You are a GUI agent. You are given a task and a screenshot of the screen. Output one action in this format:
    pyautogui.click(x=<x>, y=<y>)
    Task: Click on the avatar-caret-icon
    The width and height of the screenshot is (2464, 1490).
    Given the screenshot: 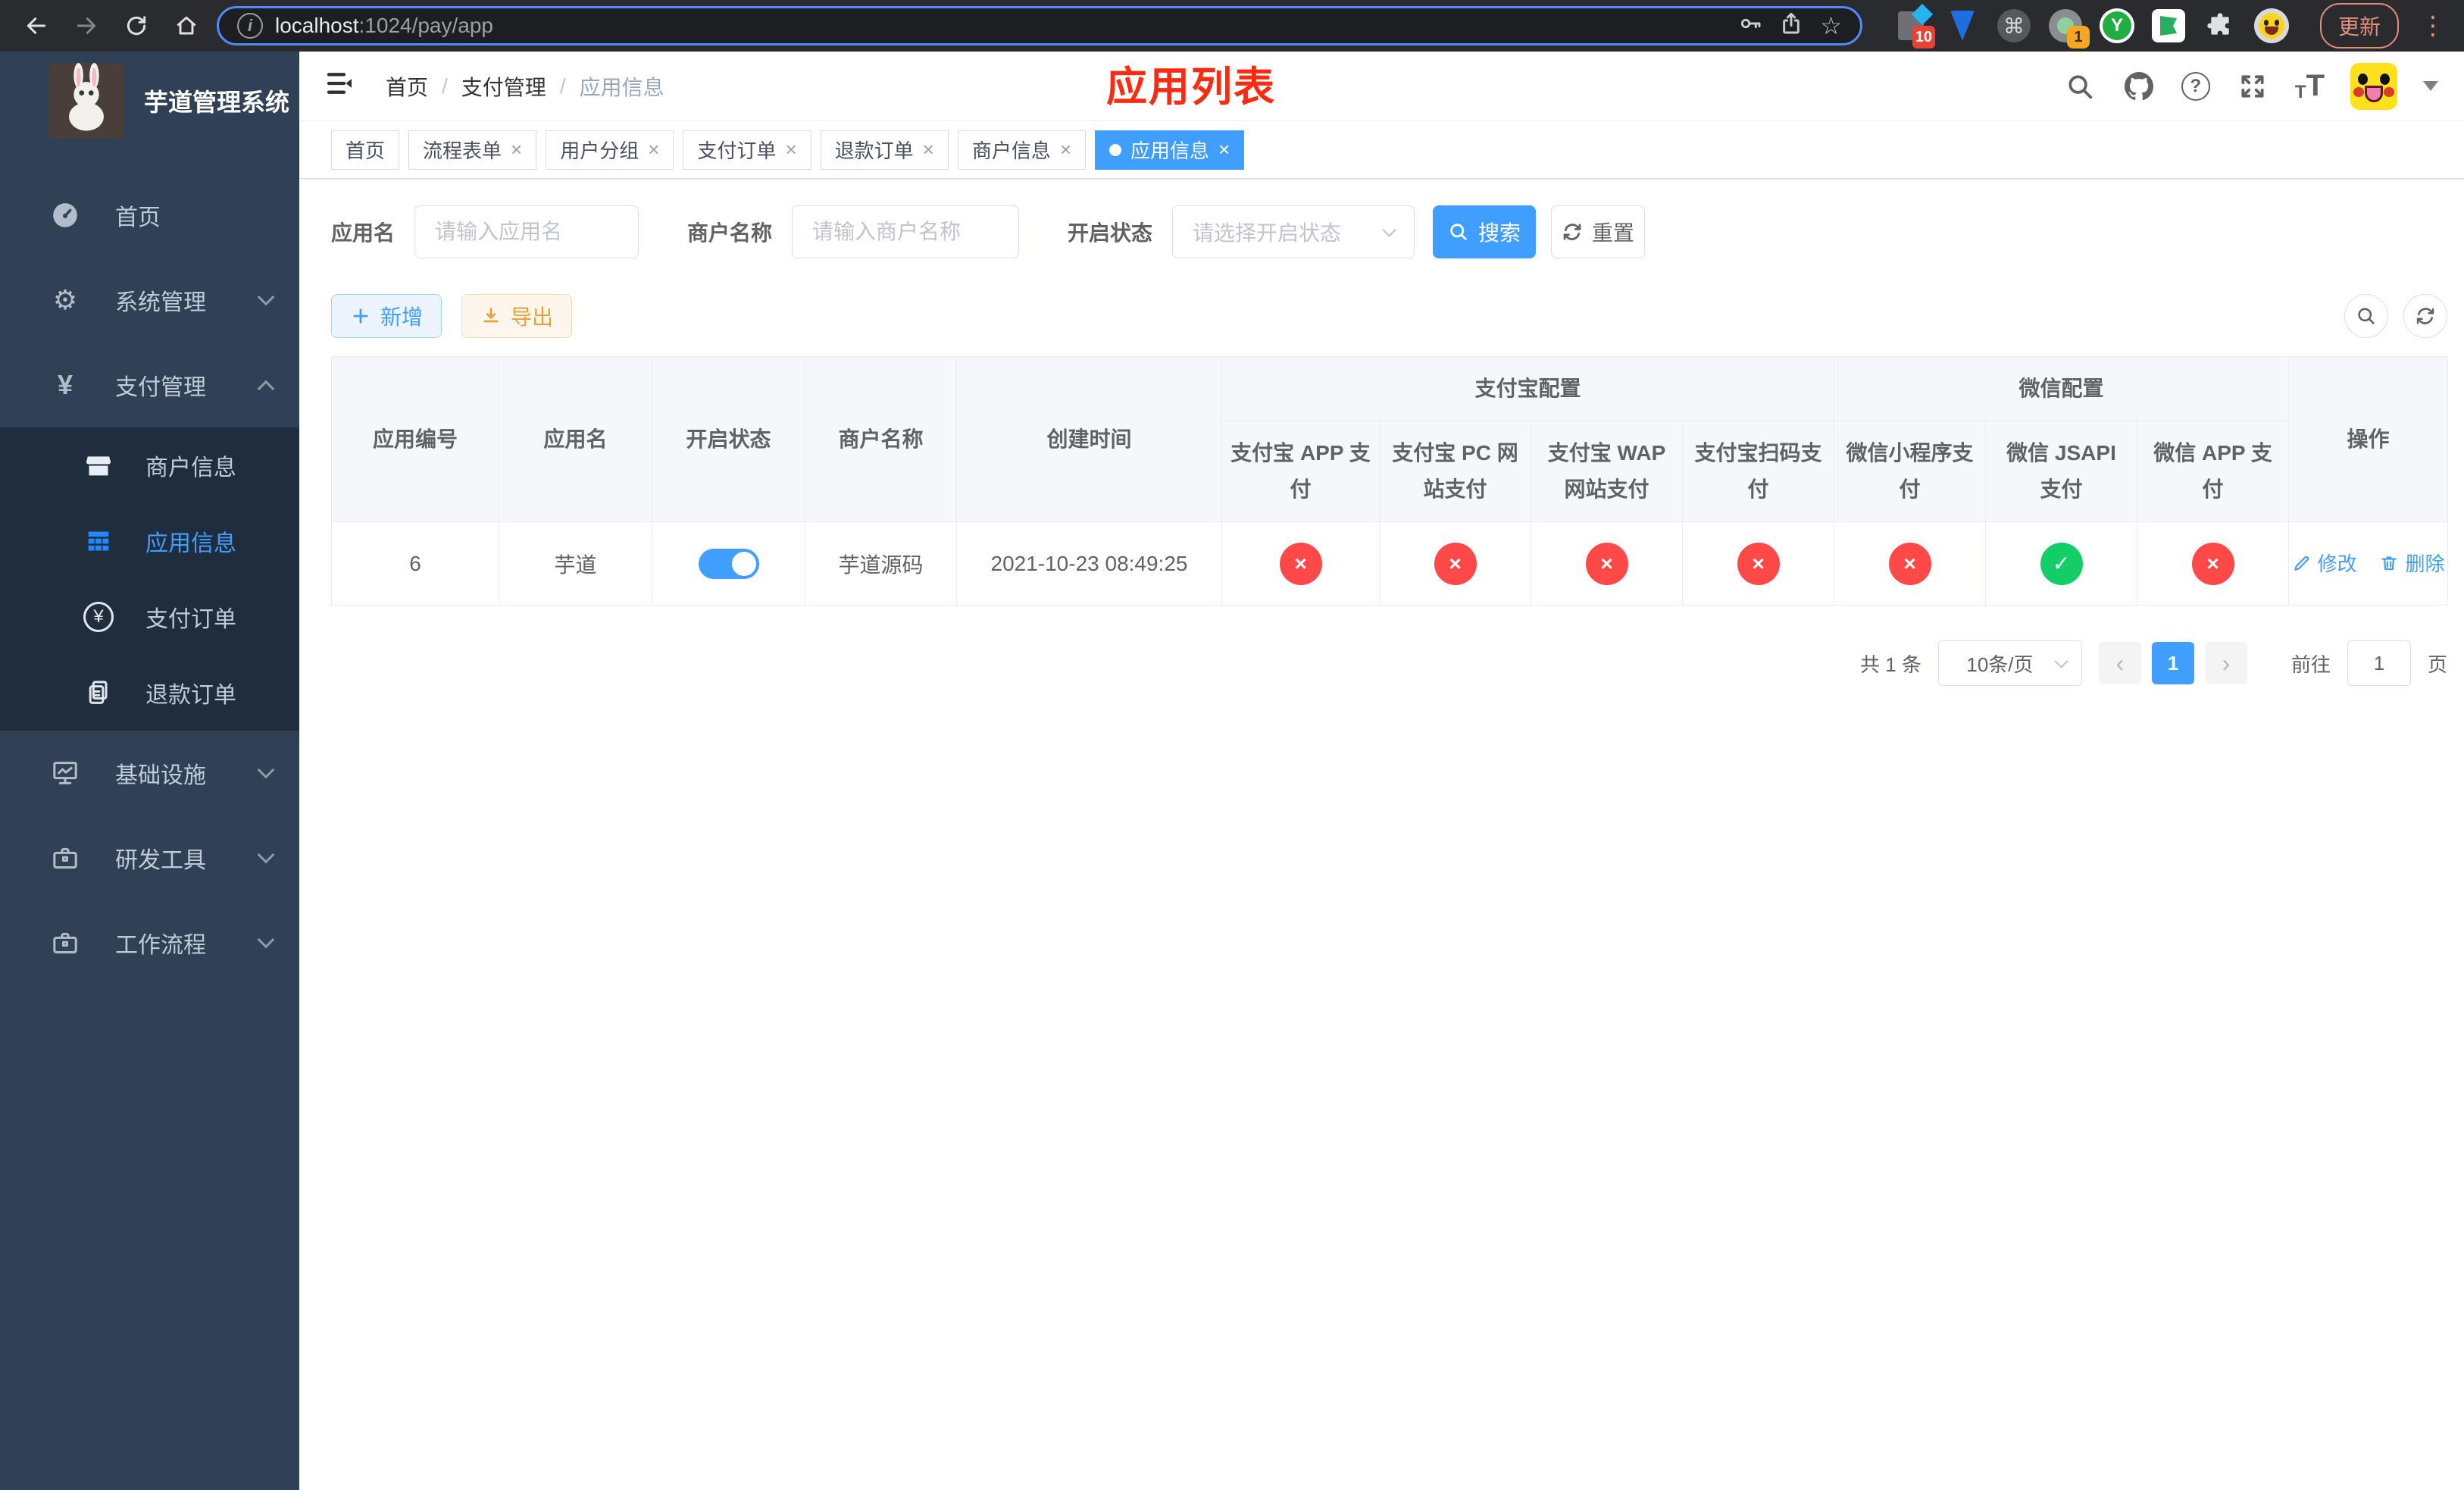 What is the action you would take?
    pyautogui.click(x=2430, y=86)
    